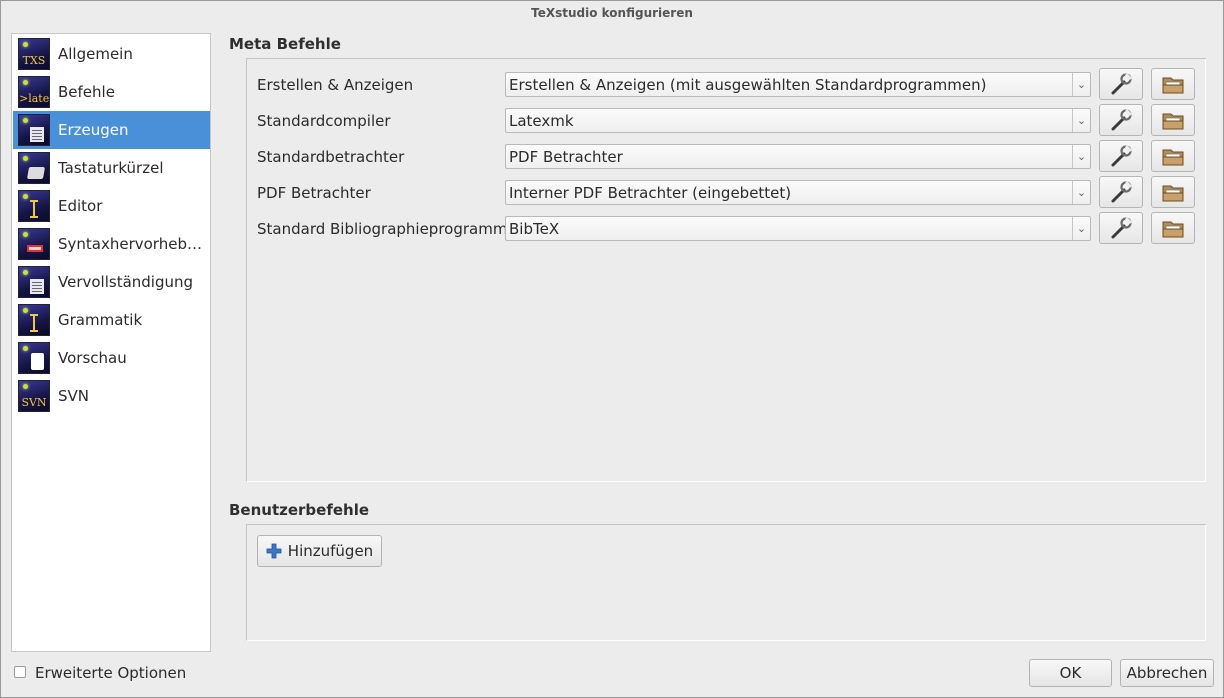 The height and width of the screenshot is (698, 1224). What do you see at coordinates (100, 320) in the screenshot?
I see `sidebar-item-label: Grammatik` at bounding box center [100, 320].